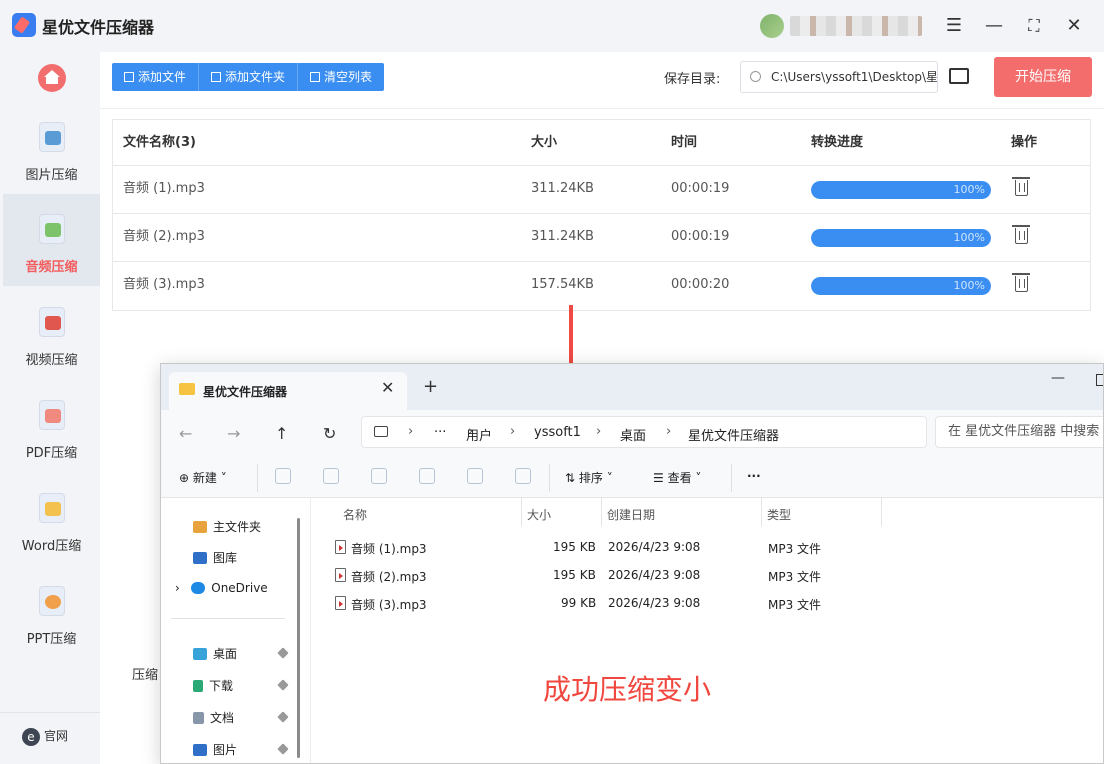 This screenshot has height=764, width=1104. I want to click on separator, so click(257, 478).